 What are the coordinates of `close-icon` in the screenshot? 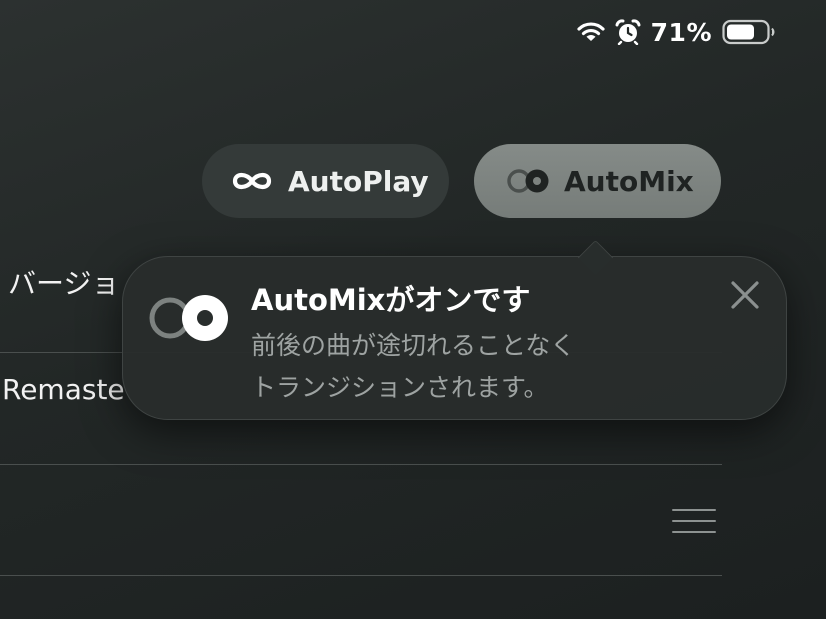 It's located at (745, 295).